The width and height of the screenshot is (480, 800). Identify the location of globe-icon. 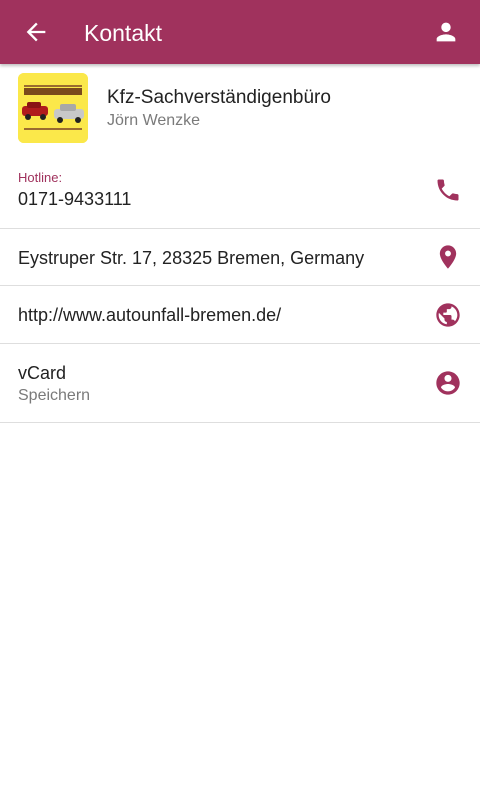
(448, 315).